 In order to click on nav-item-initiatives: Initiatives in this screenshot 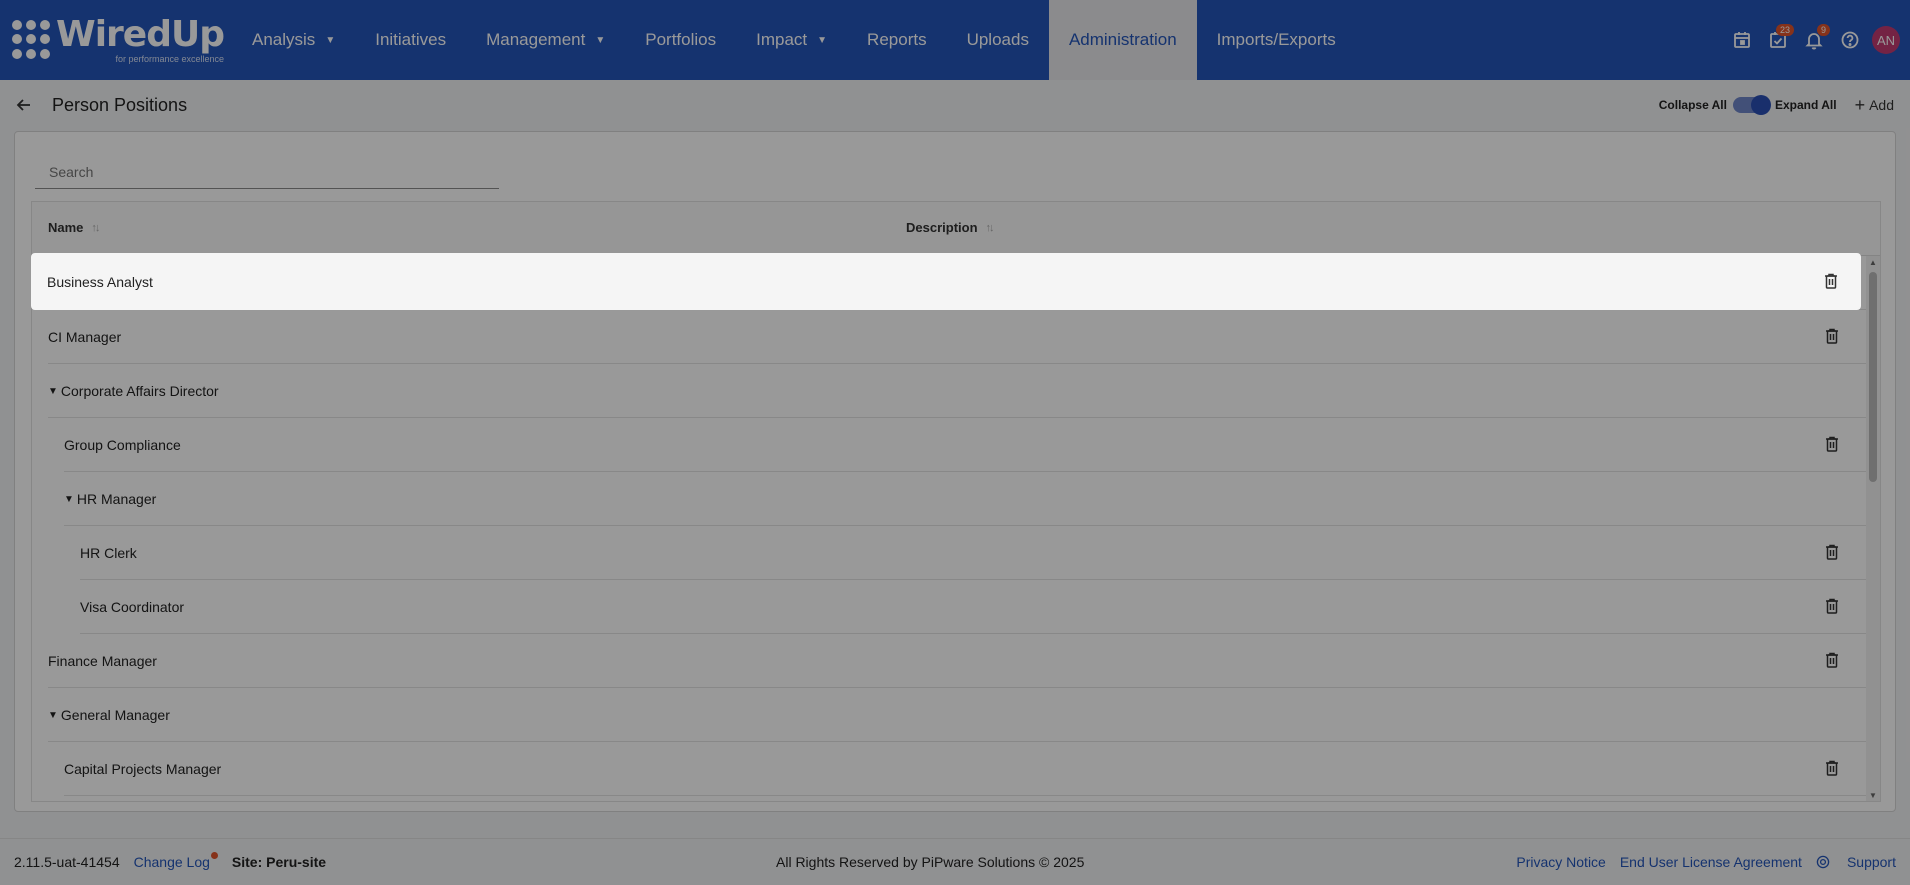, I will do `click(410, 40)`.